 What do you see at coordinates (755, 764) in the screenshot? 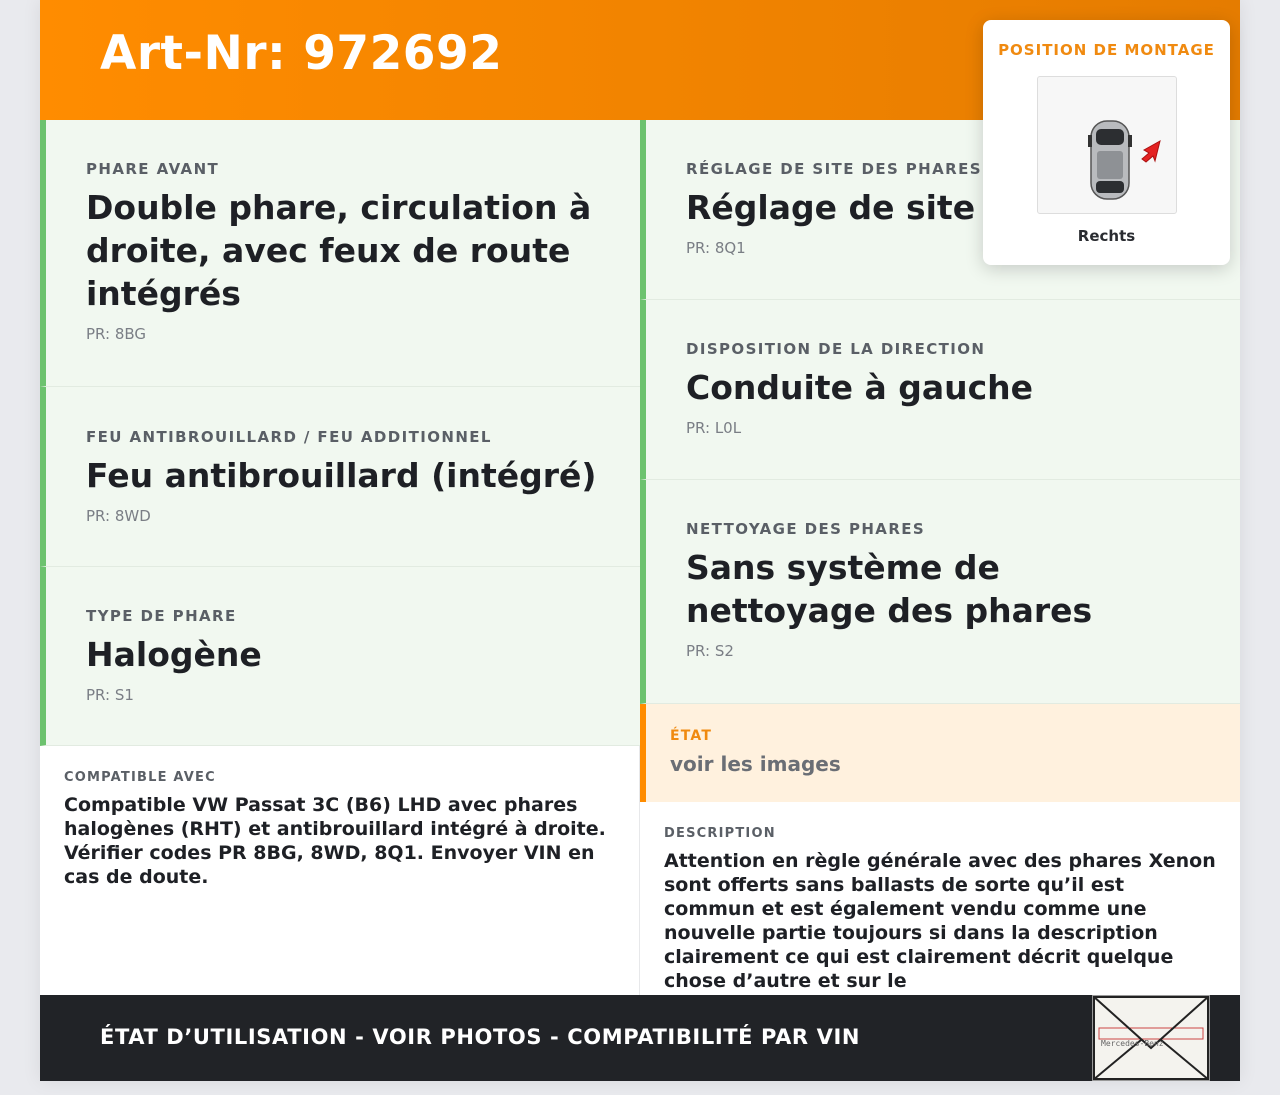
I see `etat-text: voir les images` at bounding box center [755, 764].